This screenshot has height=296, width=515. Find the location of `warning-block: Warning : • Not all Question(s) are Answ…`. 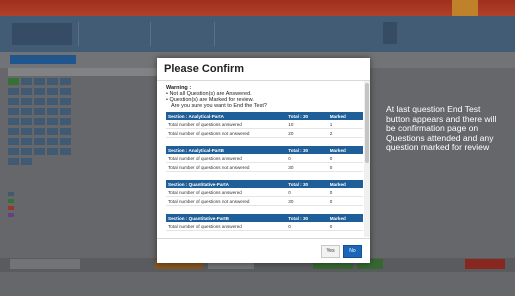

warning-block: Warning : • Not all Question(s) are Answ… is located at coordinates (216, 97).